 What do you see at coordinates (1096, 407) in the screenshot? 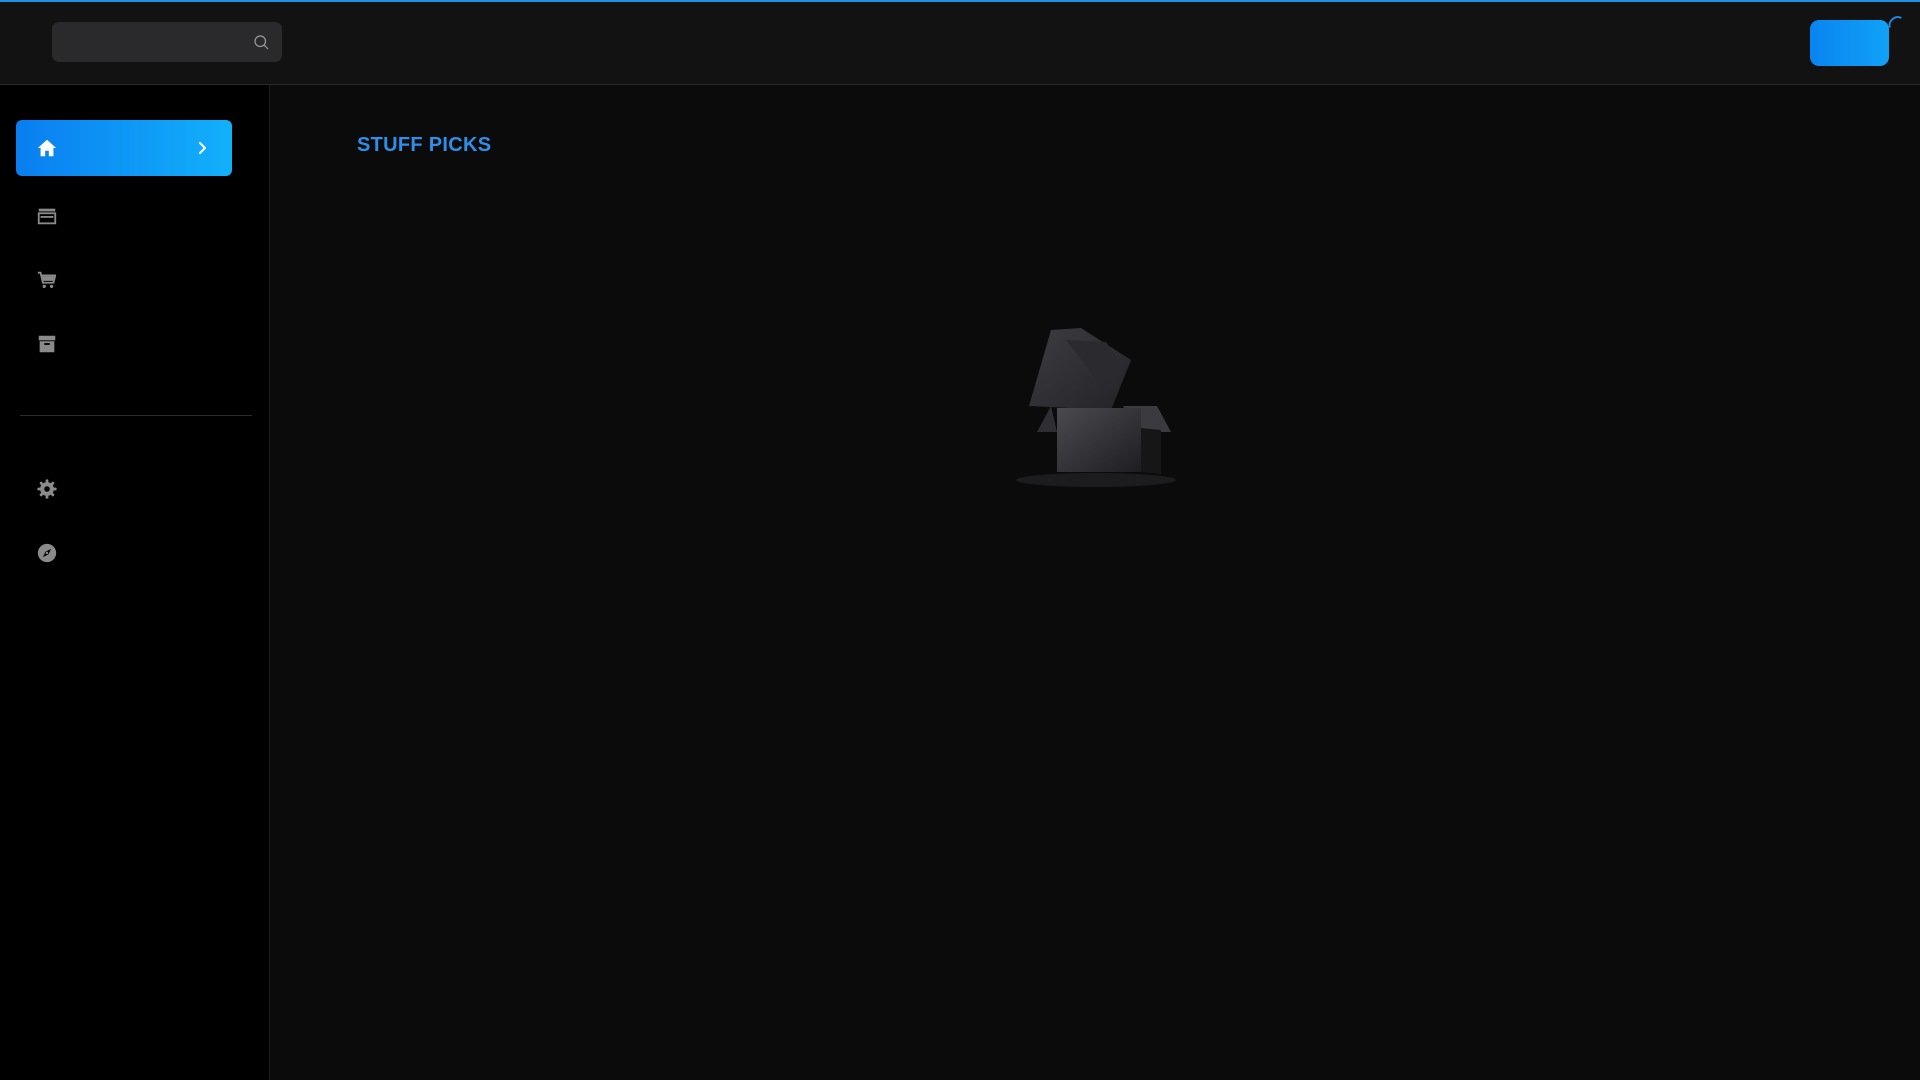
I see `open-box-icon` at bounding box center [1096, 407].